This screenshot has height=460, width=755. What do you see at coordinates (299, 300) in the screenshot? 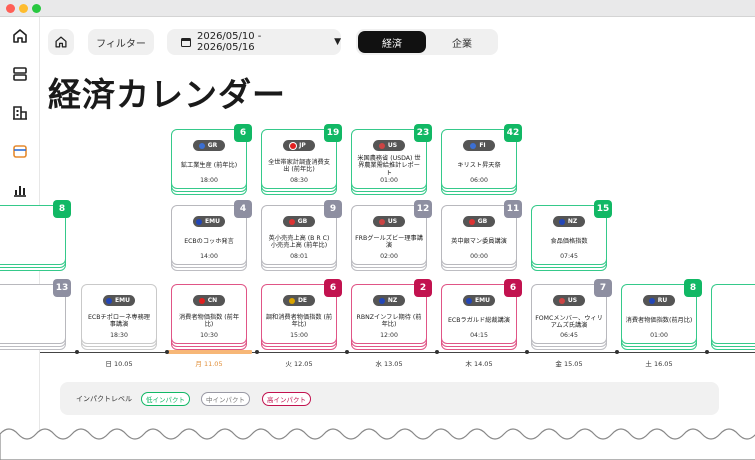
I see `country-flag-badge: DE` at bounding box center [299, 300].